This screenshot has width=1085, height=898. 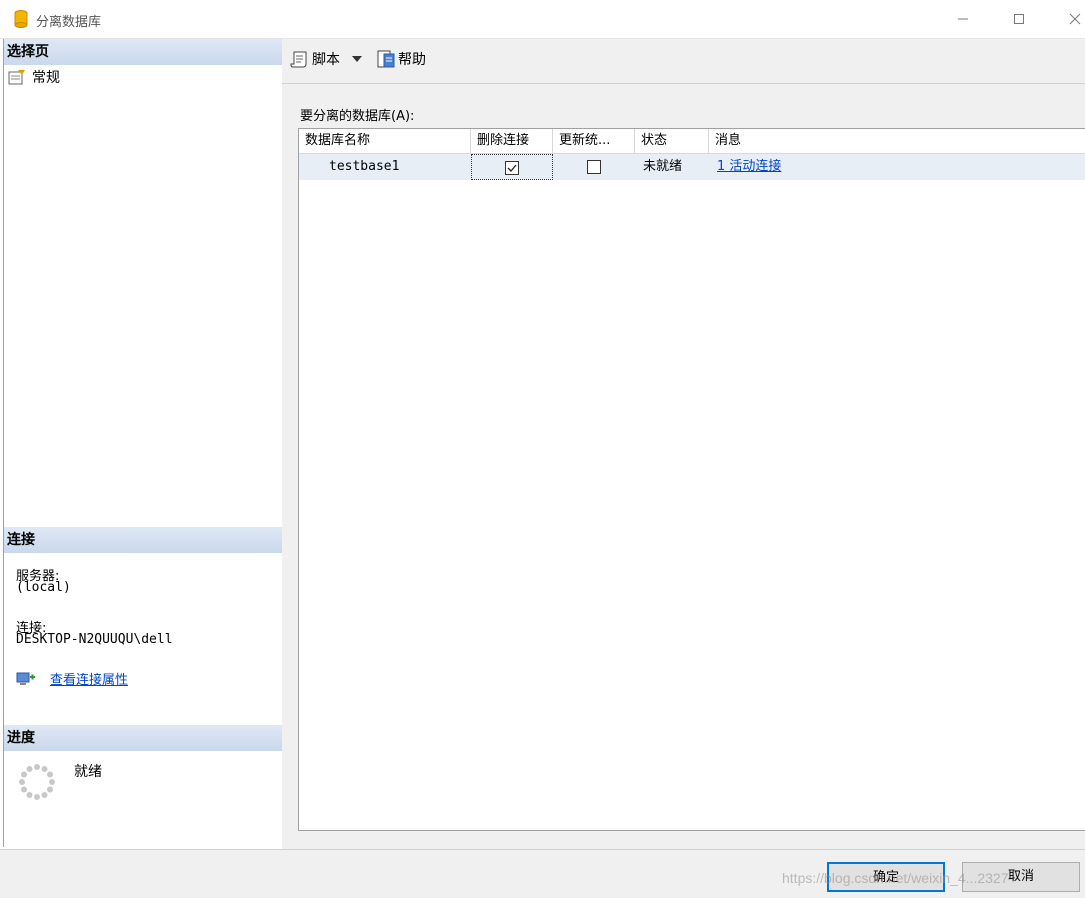 What do you see at coordinates (683, 61) in the screenshot?
I see `toolbar: 脚本 帮助` at bounding box center [683, 61].